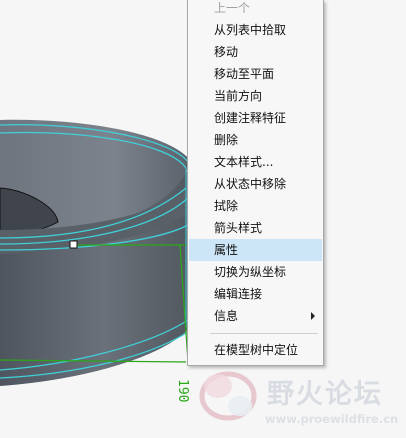  What do you see at coordinates (226, 140) in the screenshot?
I see `menu-item-label: 删除` at bounding box center [226, 140].